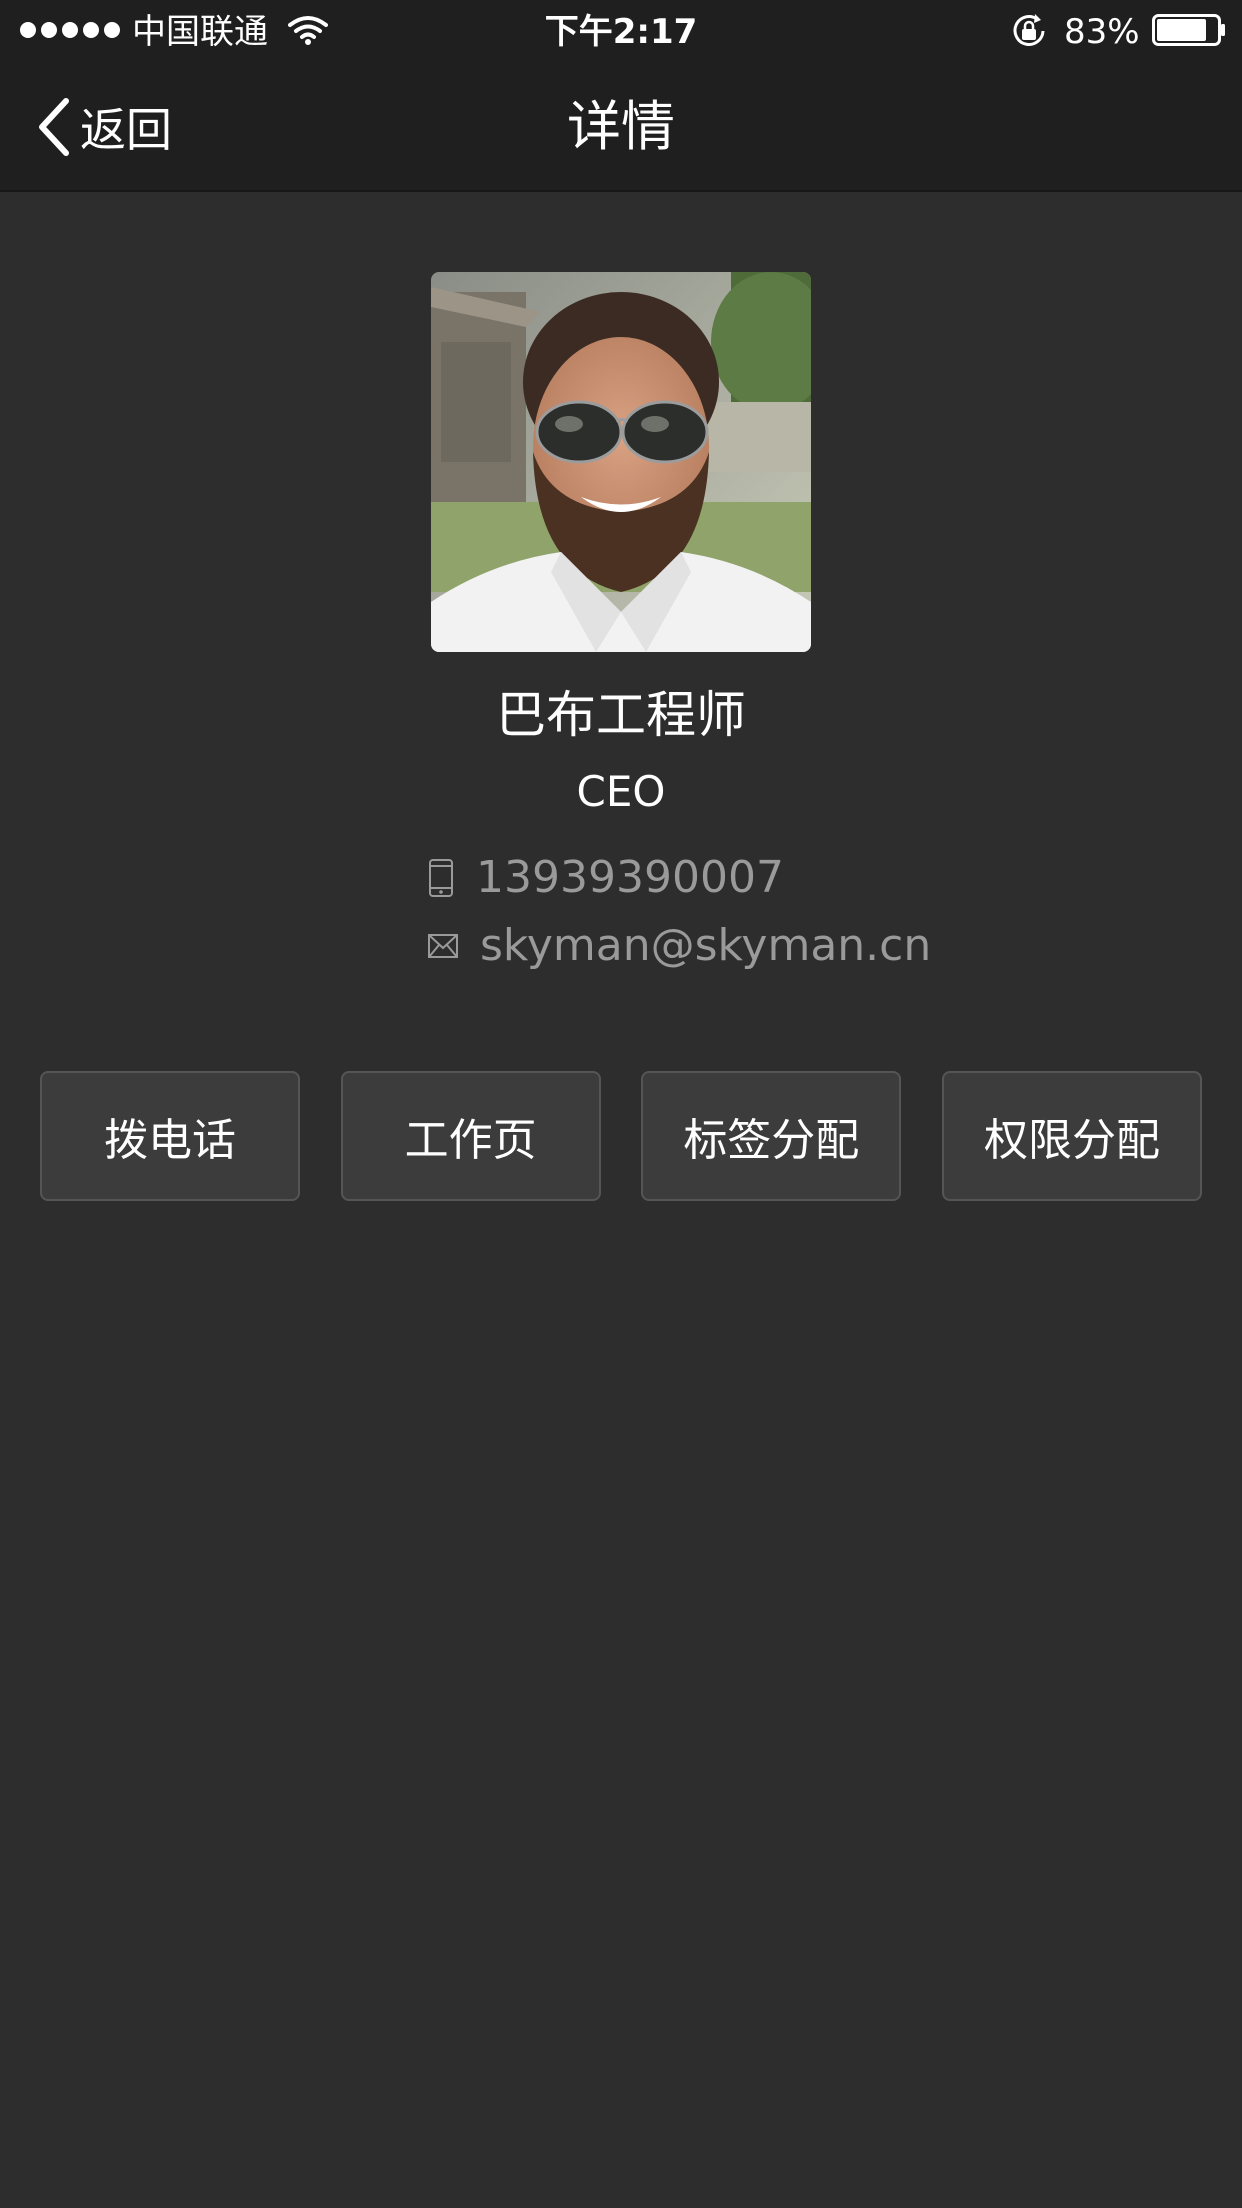  Describe the element at coordinates (771, 1136) in the screenshot. I see `assign-tags-button: 标签分配` at that location.